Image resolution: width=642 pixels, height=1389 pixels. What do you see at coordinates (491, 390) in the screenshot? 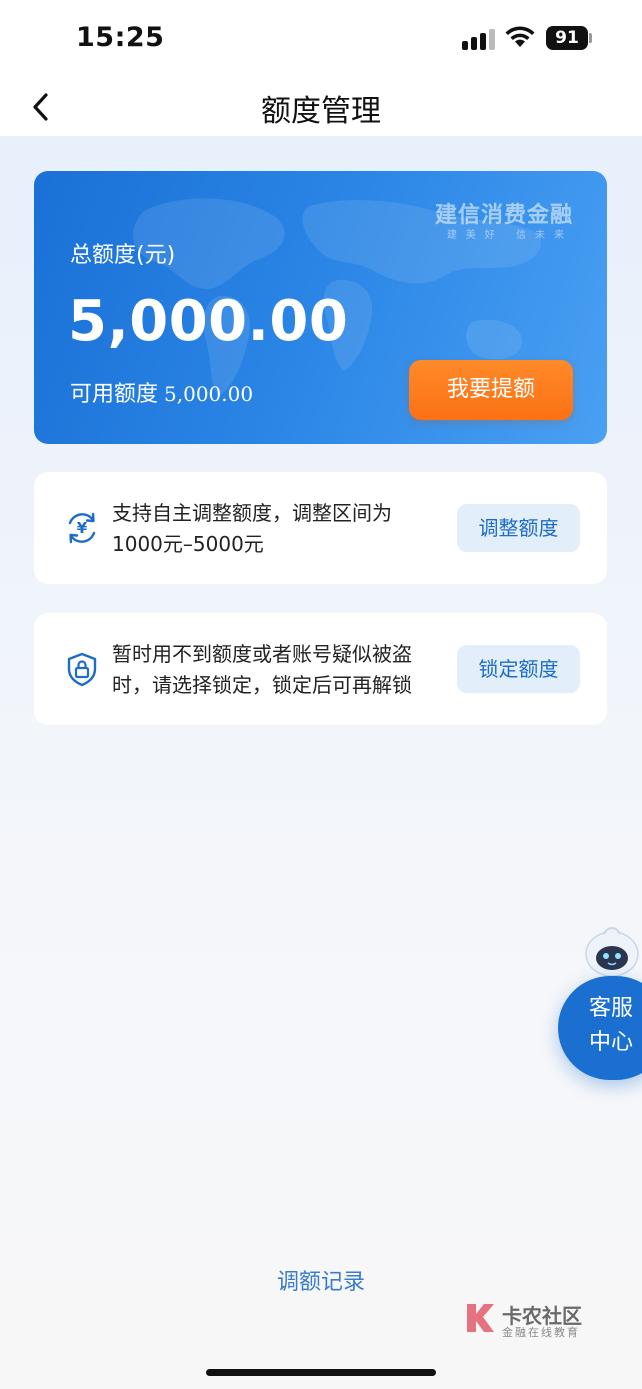
I see `raise-limit-button: 我要提额` at bounding box center [491, 390].